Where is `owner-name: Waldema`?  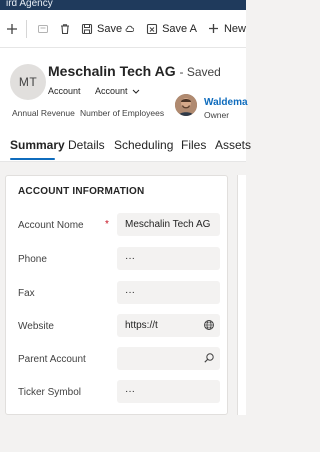 owner-name: Waldema is located at coordinates (226, 102).